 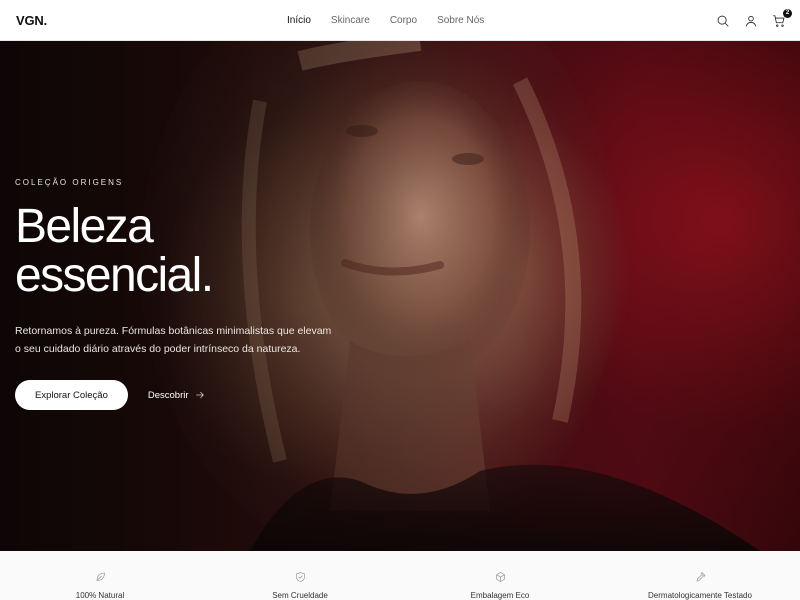 I want to click on search-icon, so click(x=723, y=21).